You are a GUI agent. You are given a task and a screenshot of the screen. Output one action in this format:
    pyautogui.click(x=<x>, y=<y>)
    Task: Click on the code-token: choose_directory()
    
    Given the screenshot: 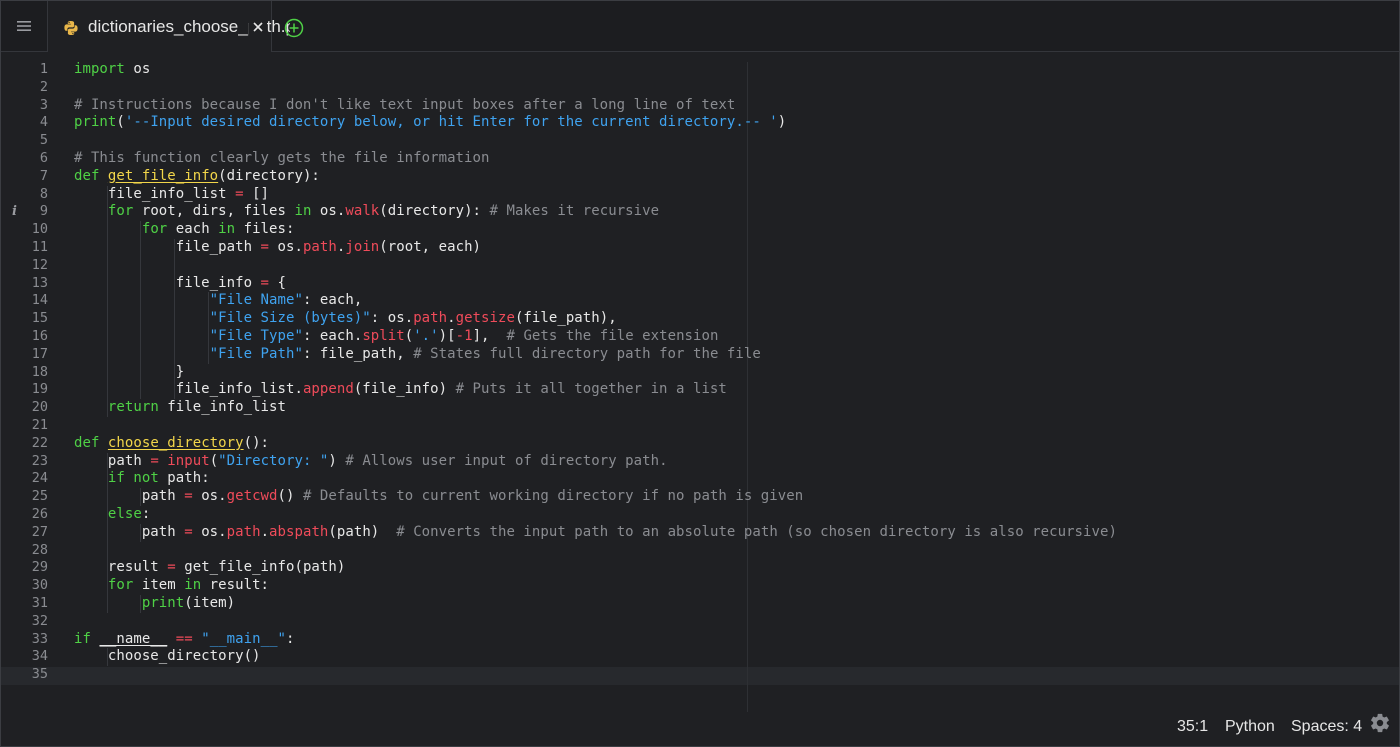 What is the action you would take?
    pyautogui.click(x=167, y=656)
    